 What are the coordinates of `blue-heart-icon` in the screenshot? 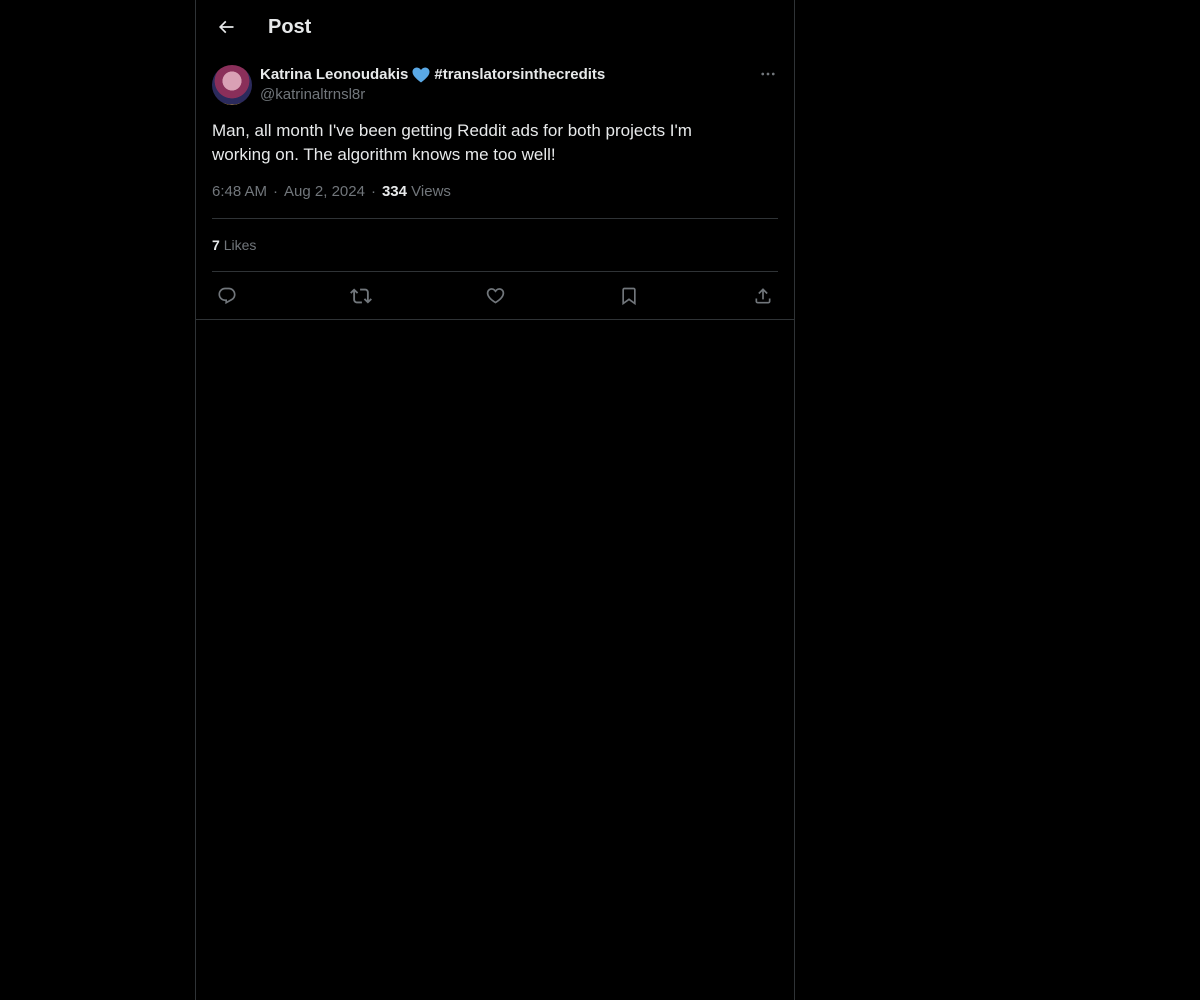 It's located at (421, 75).